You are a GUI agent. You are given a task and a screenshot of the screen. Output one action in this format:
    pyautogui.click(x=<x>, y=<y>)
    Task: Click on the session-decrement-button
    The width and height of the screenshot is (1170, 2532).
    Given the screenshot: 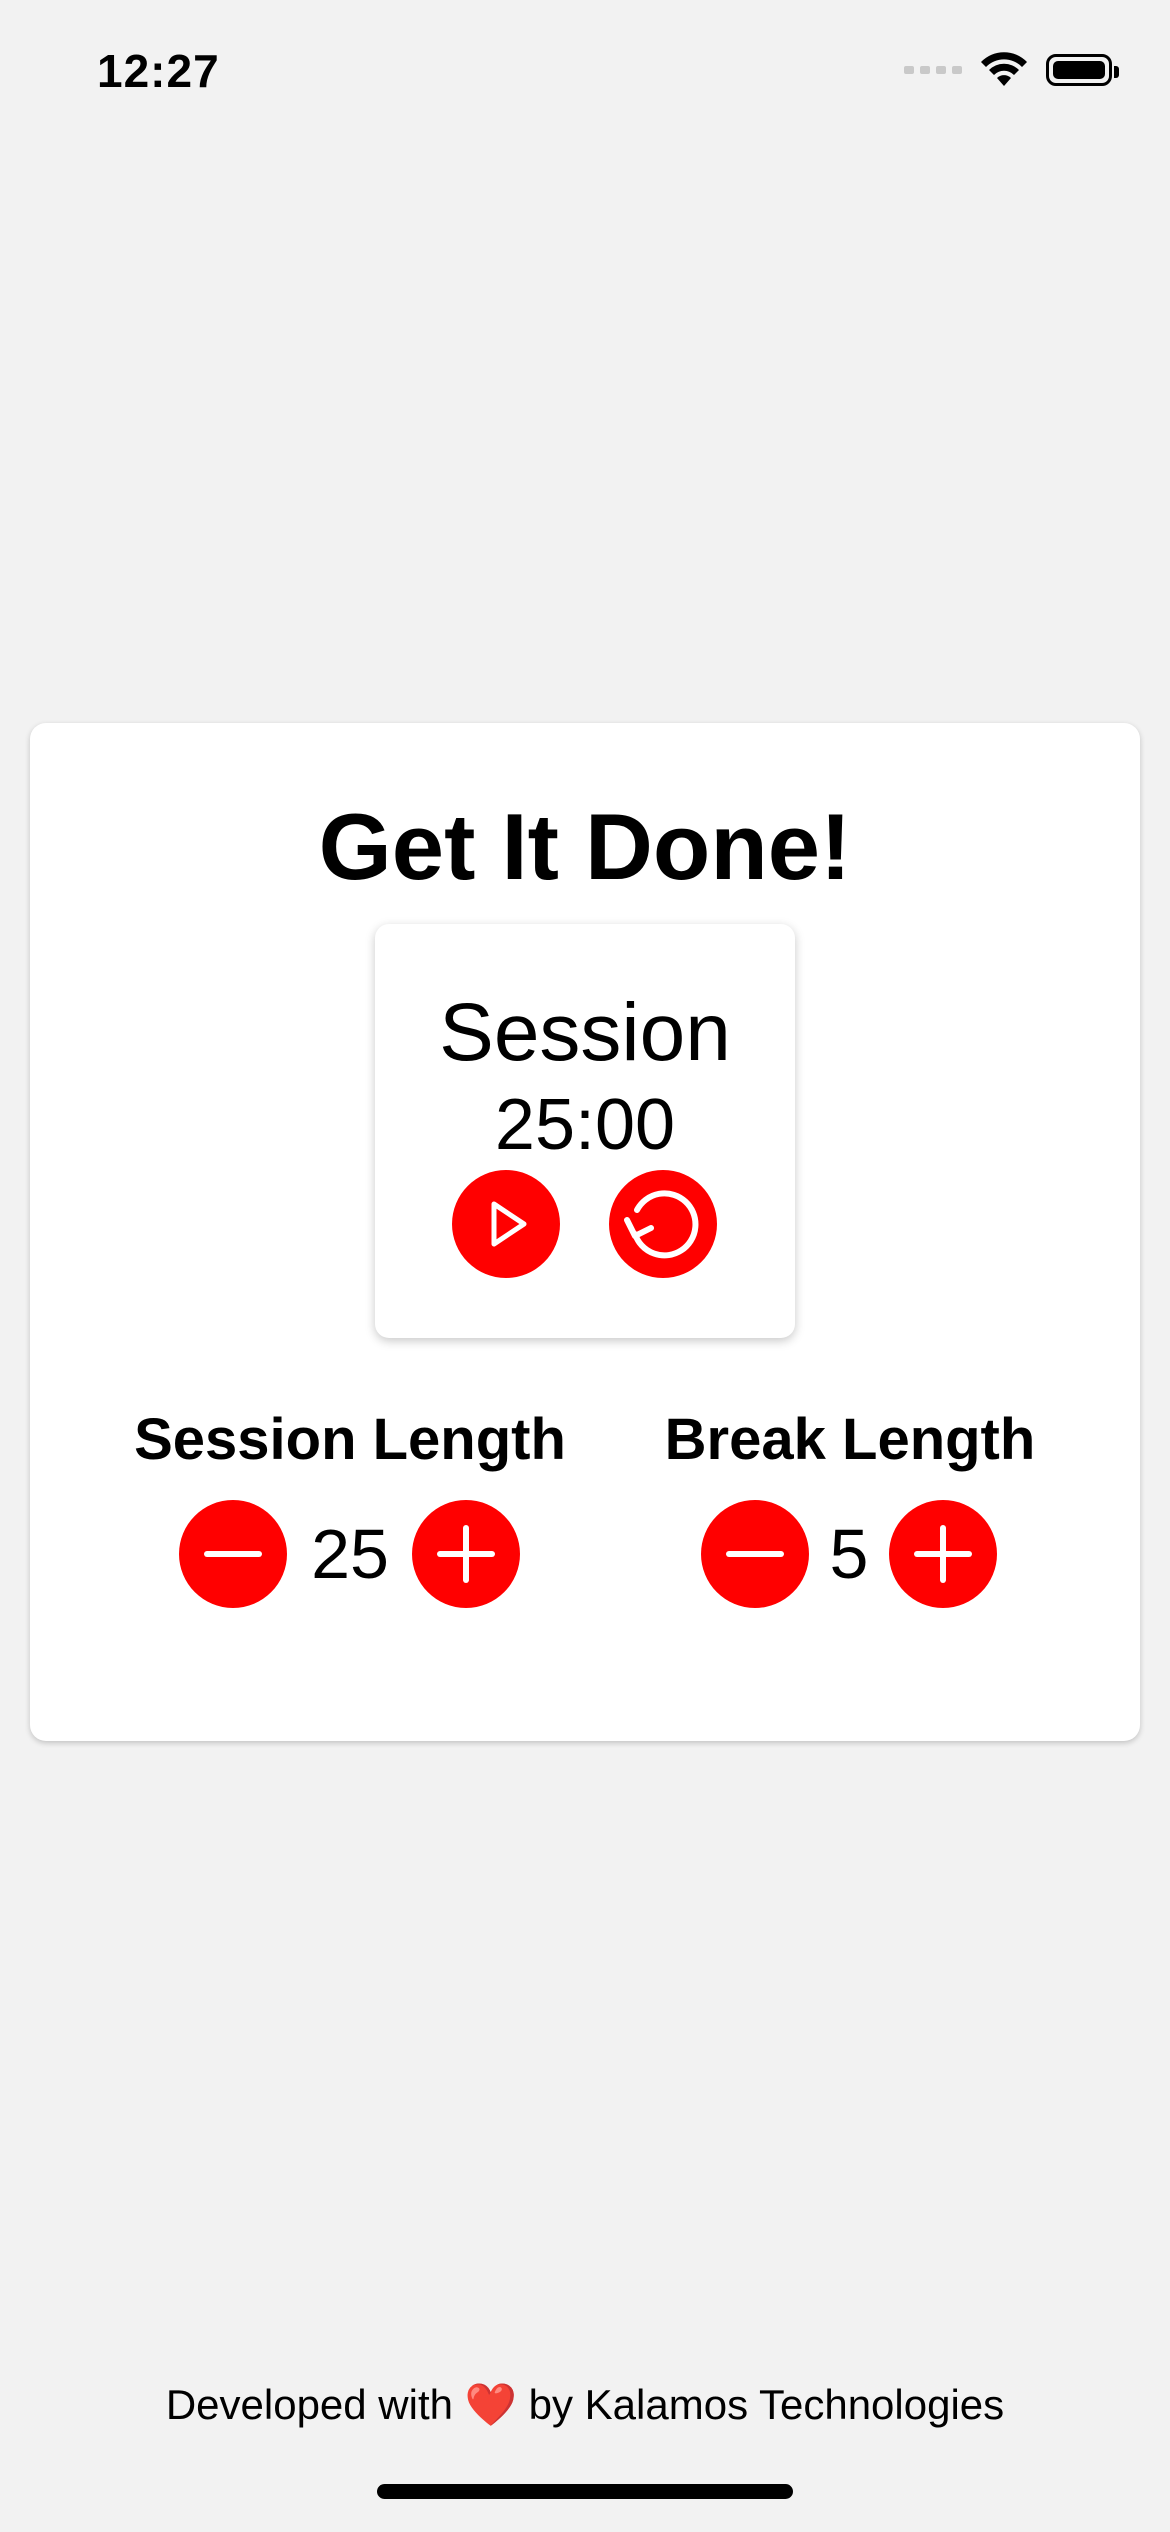 What is the action you would take?
    pyautogui.click(x=233, y=1554)
    